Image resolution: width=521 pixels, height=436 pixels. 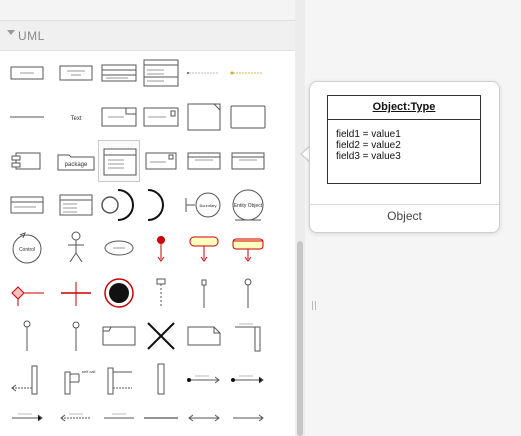 I want to click on shape-component-small, so click(x=248, y=161).